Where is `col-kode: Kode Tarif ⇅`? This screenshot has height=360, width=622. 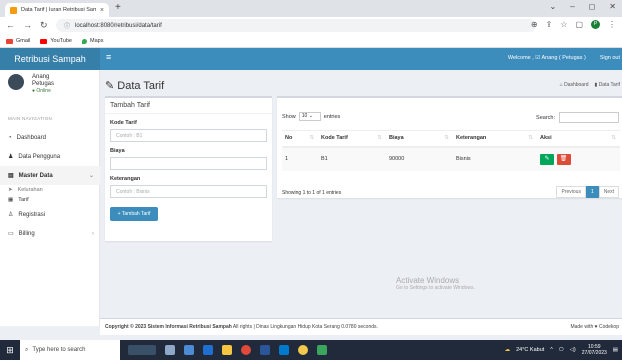 col-kode: Kode Tarif ⇅ is located at coordinates (352, 139).